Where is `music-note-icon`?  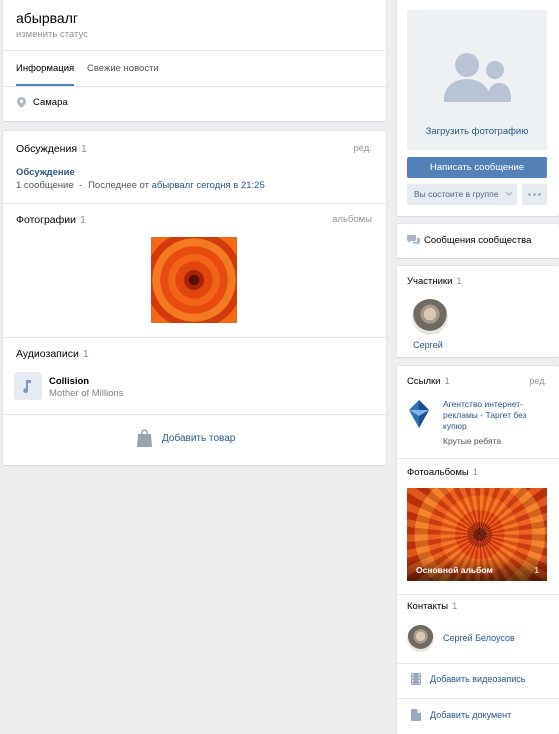
music-note-icon is located at coordinates (28, 386).